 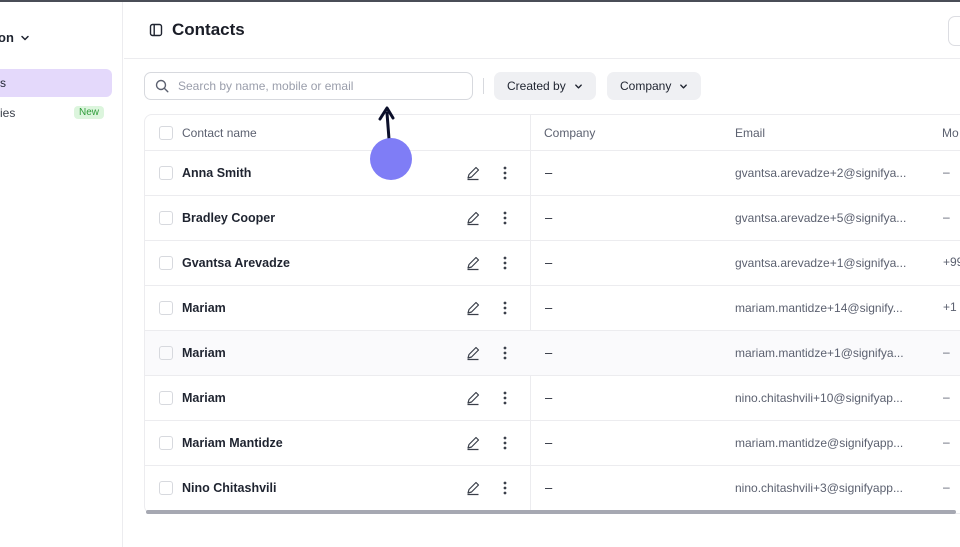 I want to click on search-field, so click(x=308, y=86).